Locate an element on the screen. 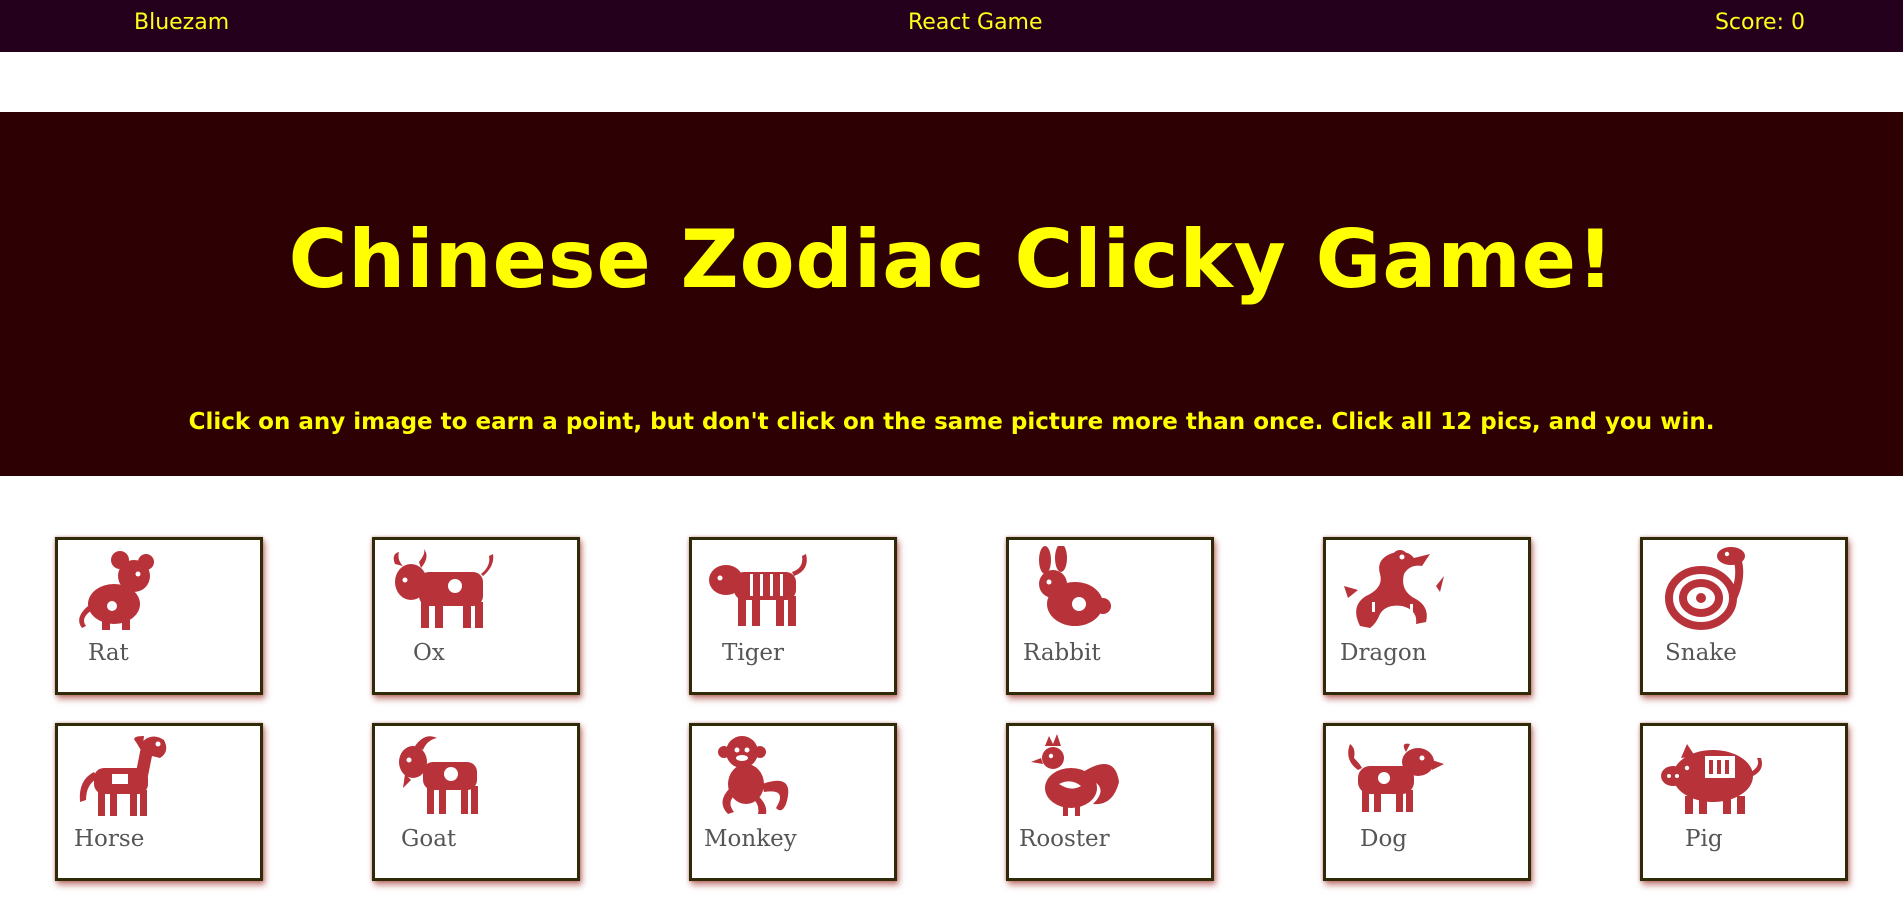 Image resolution: width=1903 pixels, height=906 pixels. card-horse: Horse is located at coordinates (159, 802).